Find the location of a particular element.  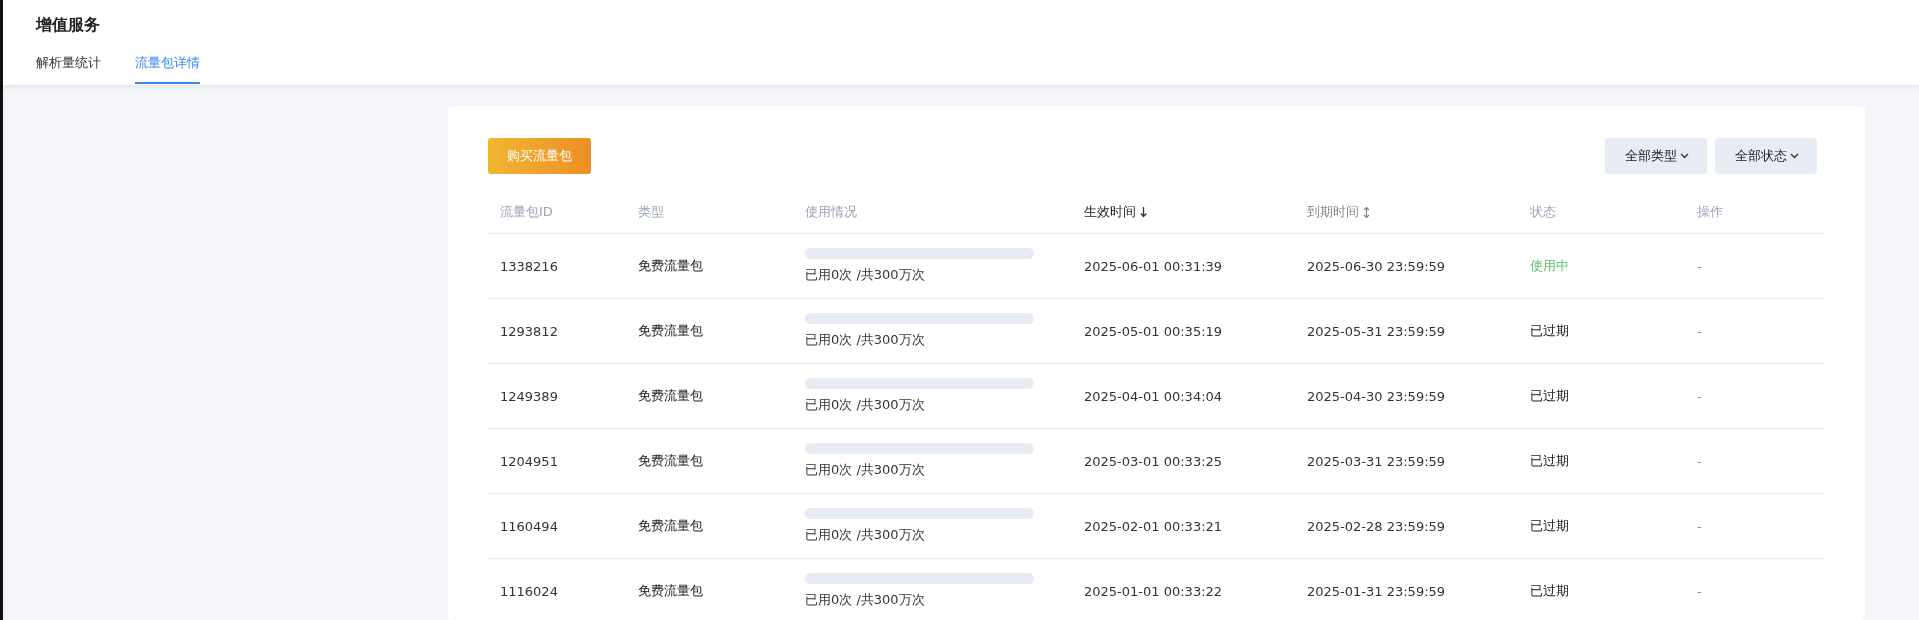

table-cell: 1116024 is located at coordinates (529, 591).